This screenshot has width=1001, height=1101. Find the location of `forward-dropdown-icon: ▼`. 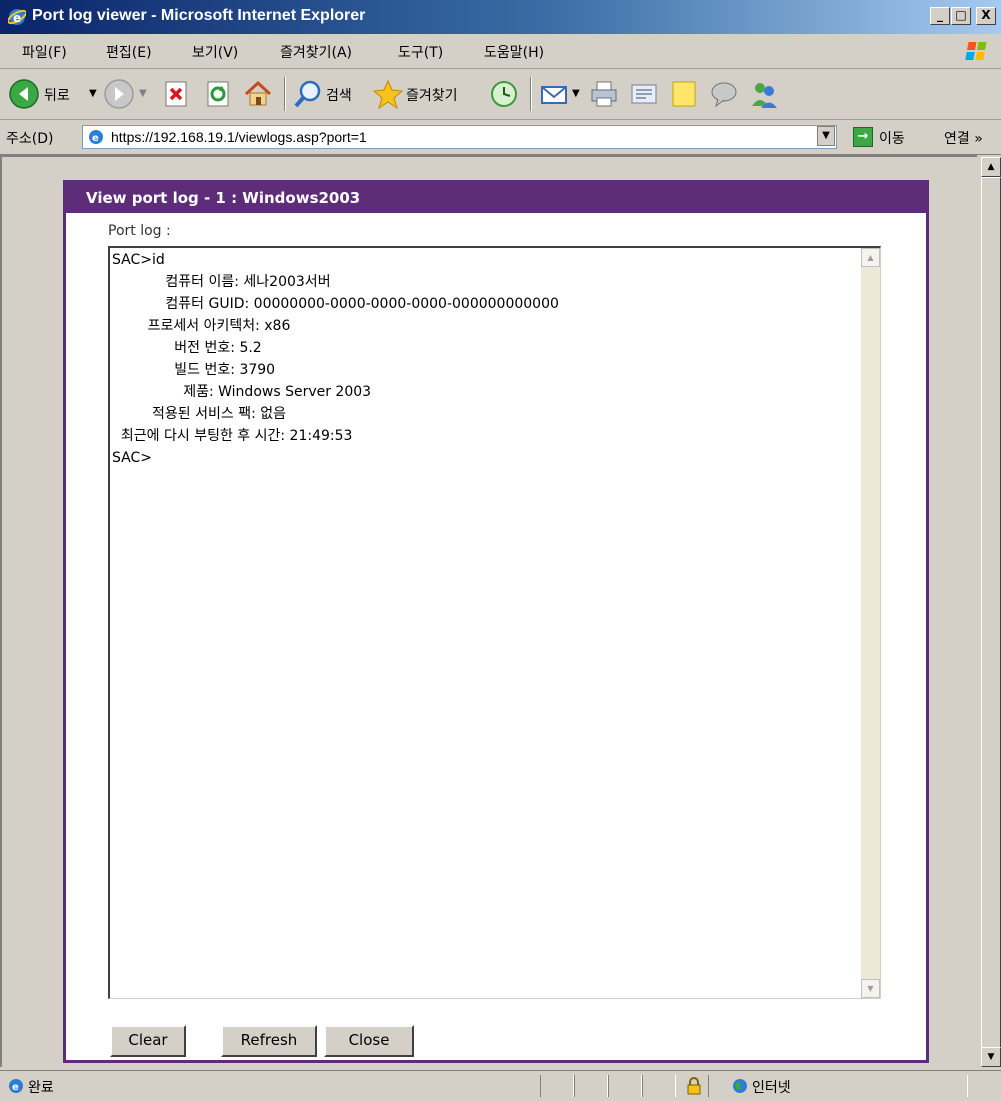

forward-dropdown-icon: ▼ is located at coordinates (143, 93).